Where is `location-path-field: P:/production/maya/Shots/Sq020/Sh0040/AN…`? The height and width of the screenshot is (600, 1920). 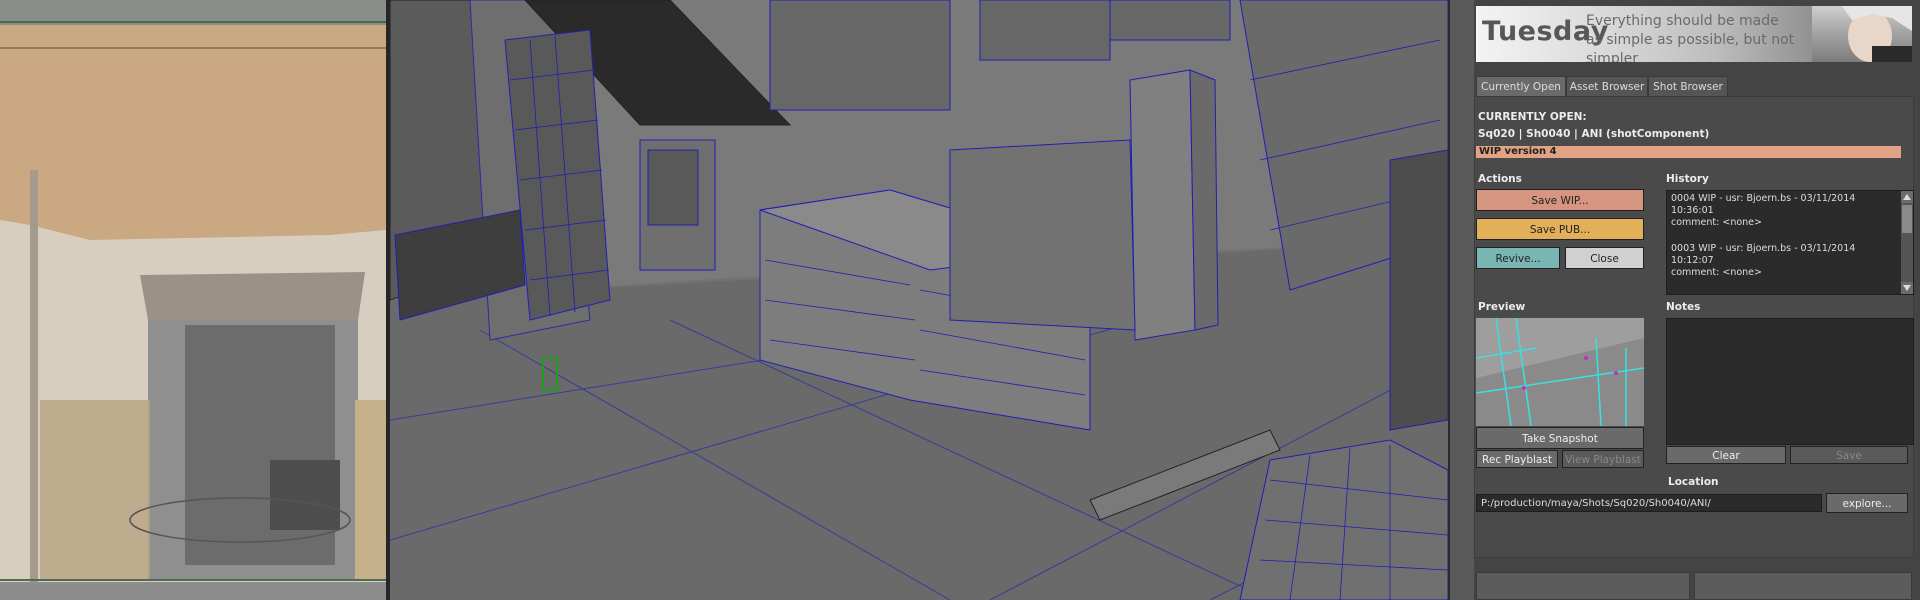 location-path-field: P:/production/maya/Shots/Sq020/Sh0040/AN… is located at coordinates (1649, 503).